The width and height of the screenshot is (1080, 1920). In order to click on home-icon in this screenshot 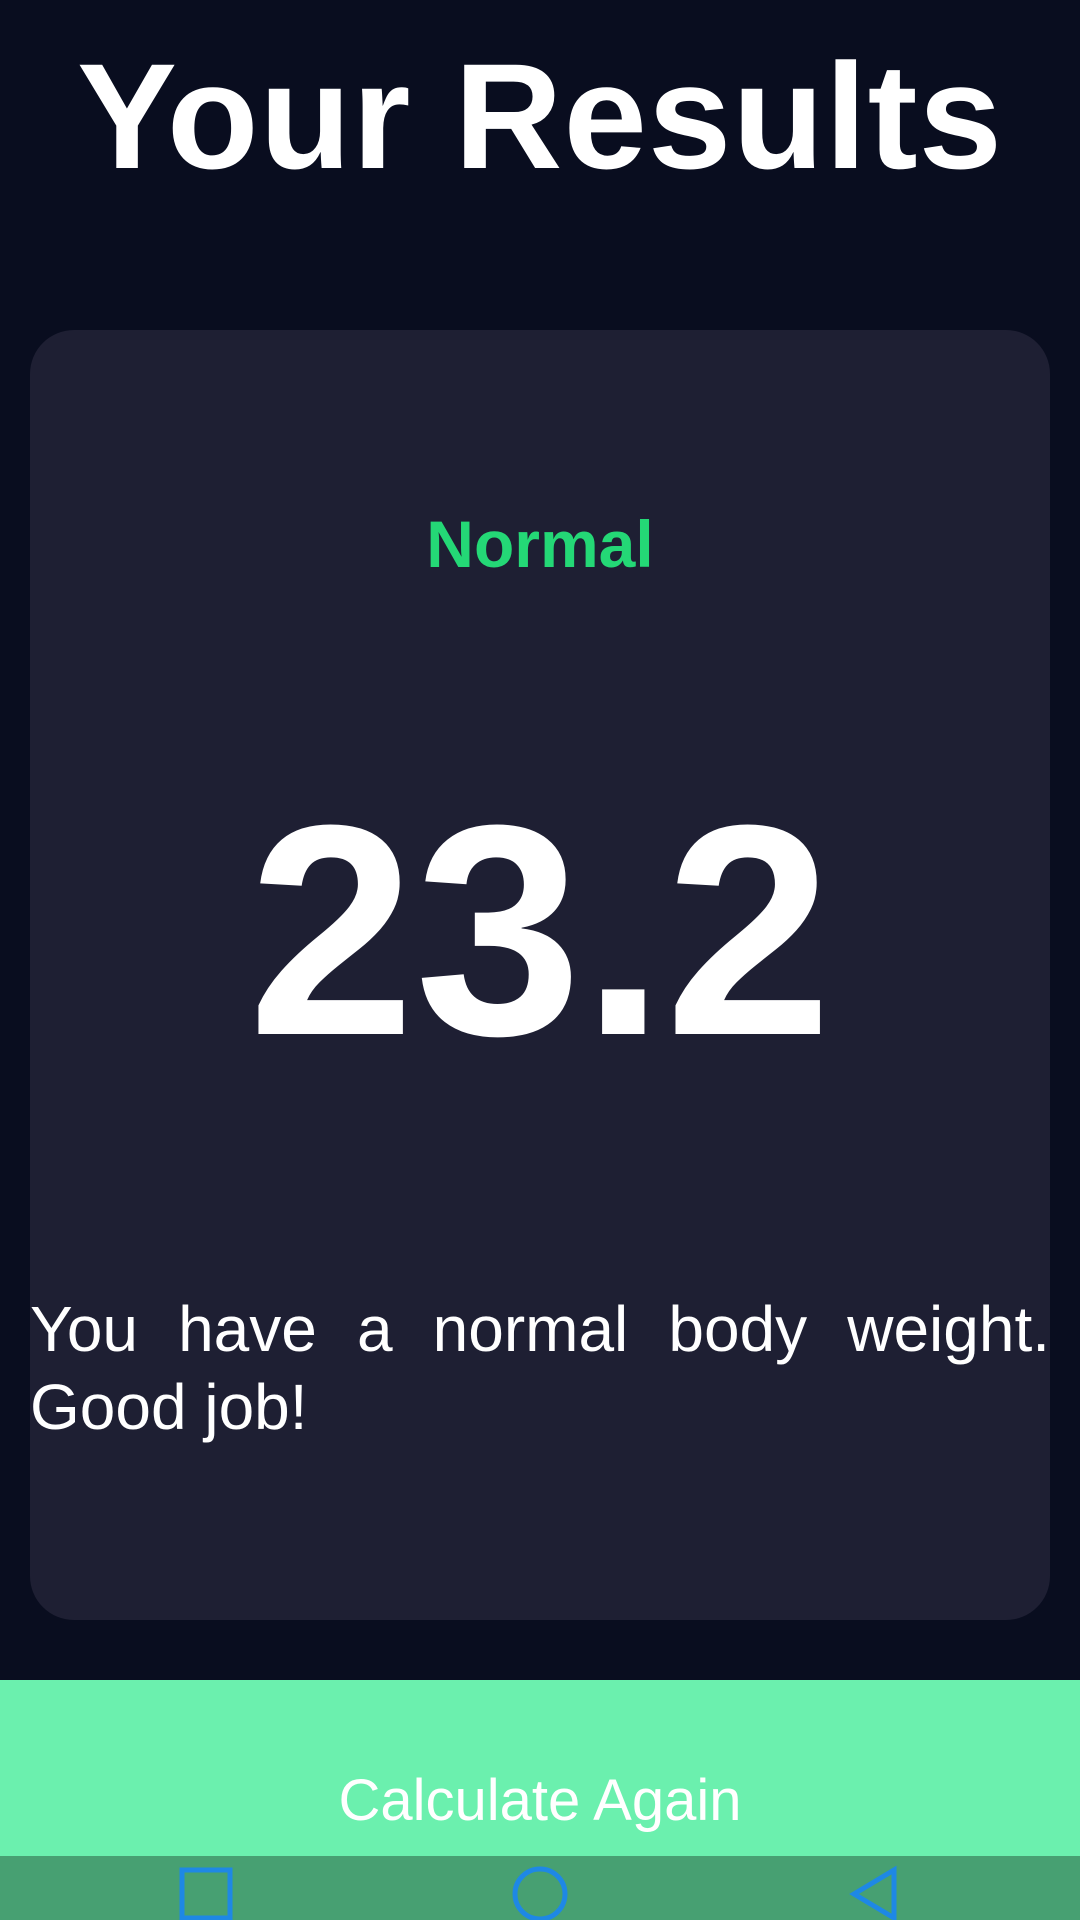, I will do `click(540, 1891)`.